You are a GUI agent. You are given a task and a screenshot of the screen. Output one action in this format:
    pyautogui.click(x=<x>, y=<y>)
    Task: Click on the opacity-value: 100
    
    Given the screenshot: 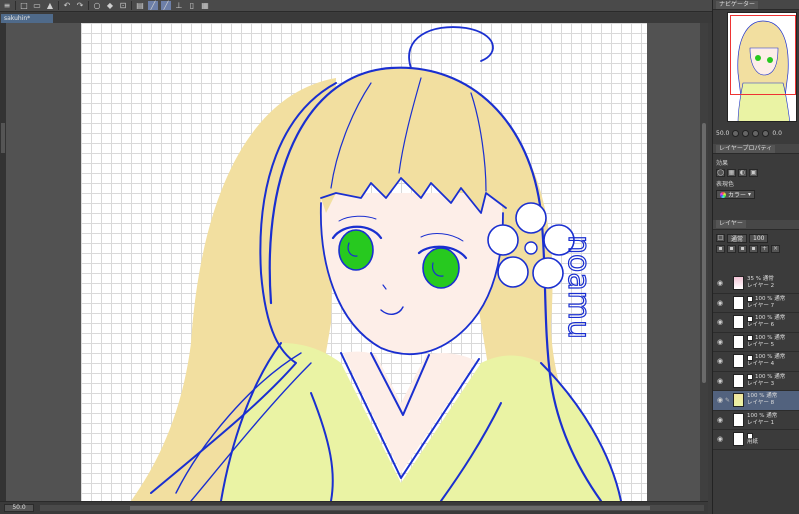 What is the action you would take?
    pyautogui.click(x=759, y=238)
    